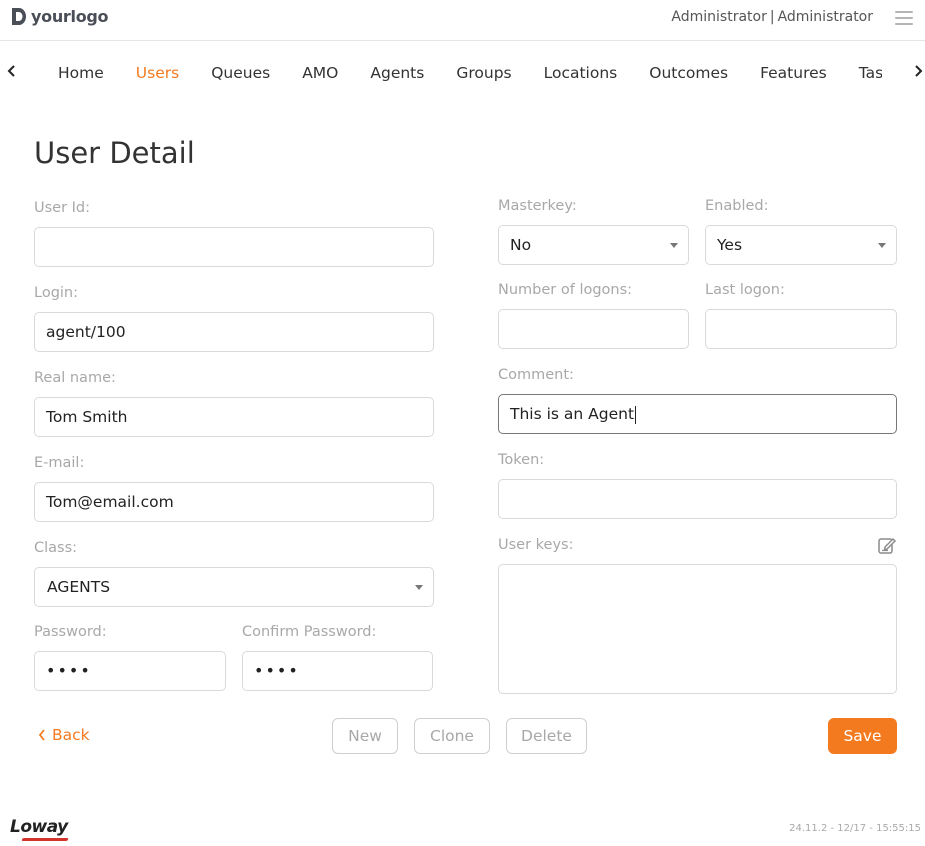 The image size is (925, 846). I want to click on brand-logo: yourlogo, so click(59, 16).